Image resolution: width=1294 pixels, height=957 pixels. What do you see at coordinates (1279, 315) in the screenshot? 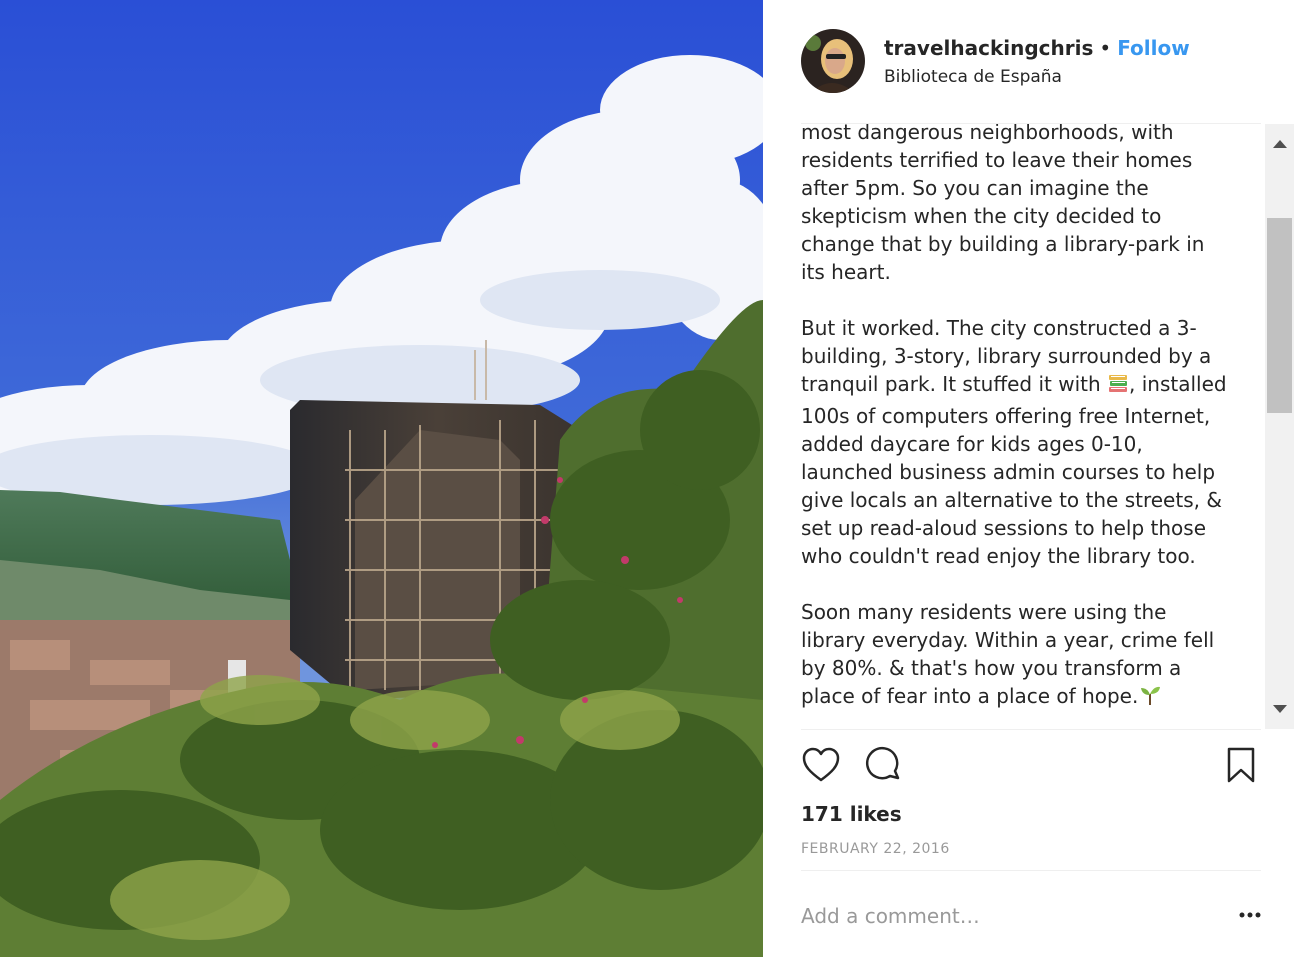
I see `scrollbar-thumb` at bounding box center [1279, 315].